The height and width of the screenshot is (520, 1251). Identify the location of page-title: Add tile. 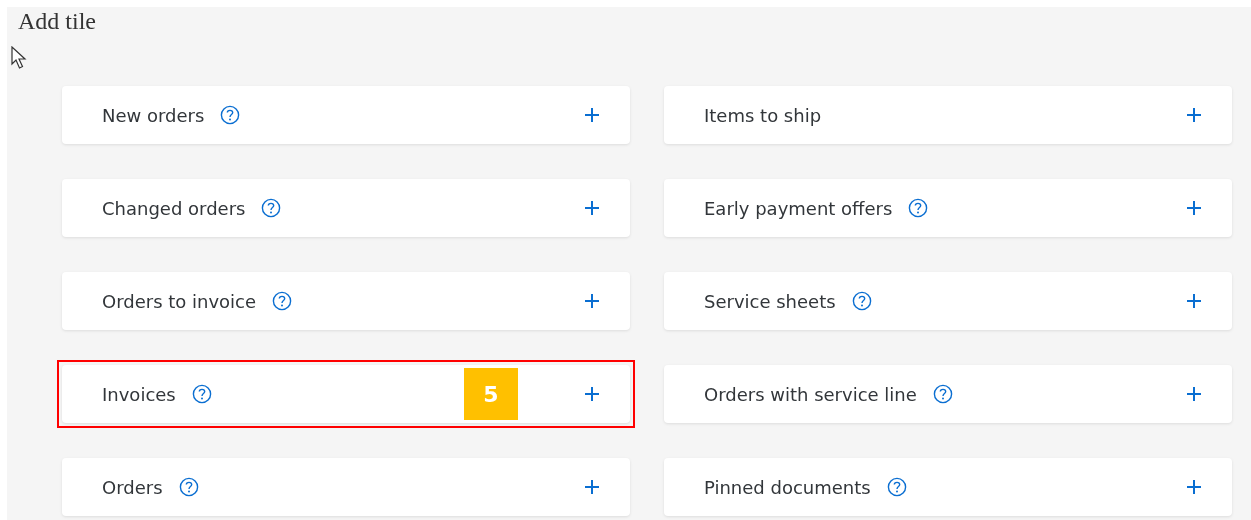
(57, 21).